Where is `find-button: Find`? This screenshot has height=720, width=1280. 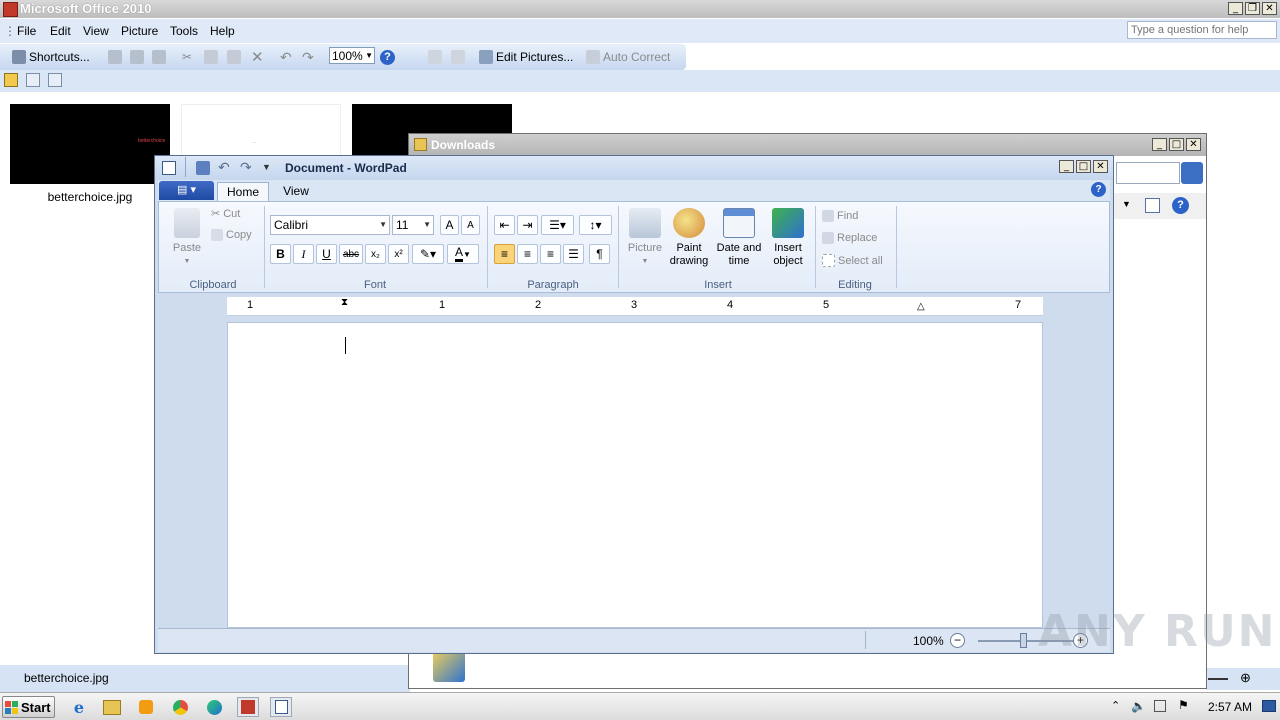
find-button: Find is located at coordinates (840, 216).